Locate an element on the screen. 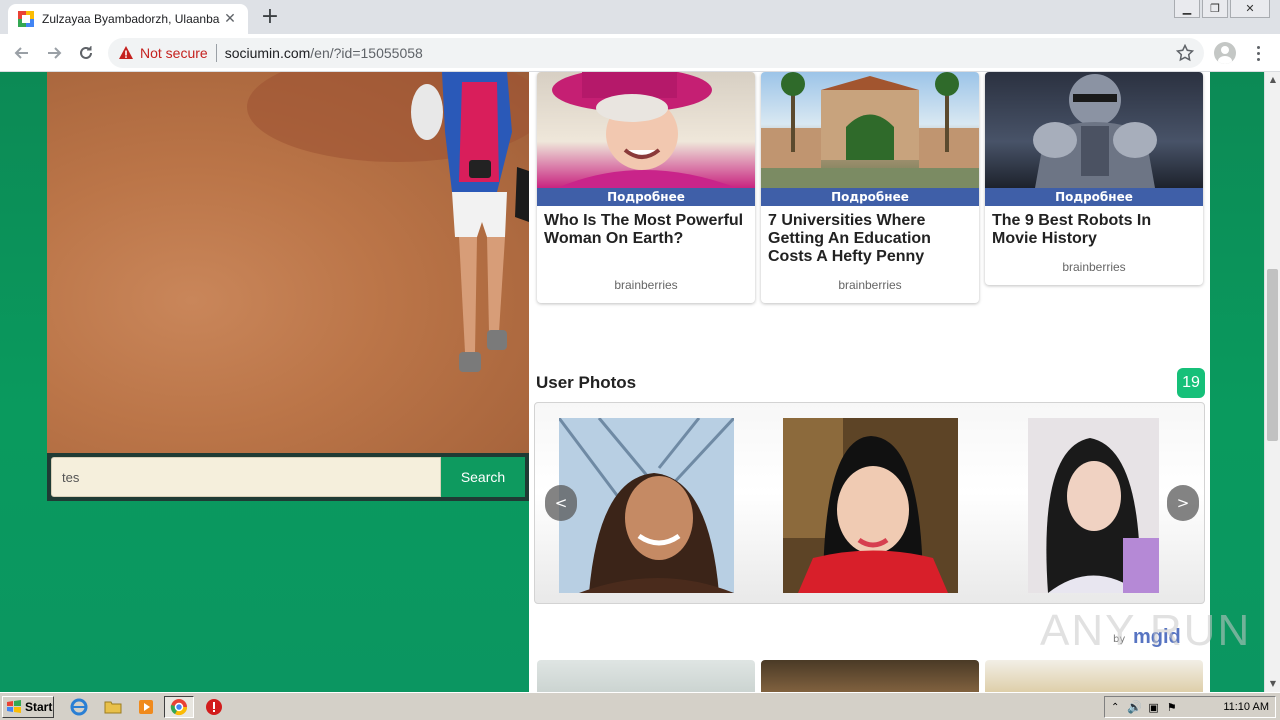 The height and width of the screenshot is (720, 1280). reload-icon is located at coordinates (86, 53).